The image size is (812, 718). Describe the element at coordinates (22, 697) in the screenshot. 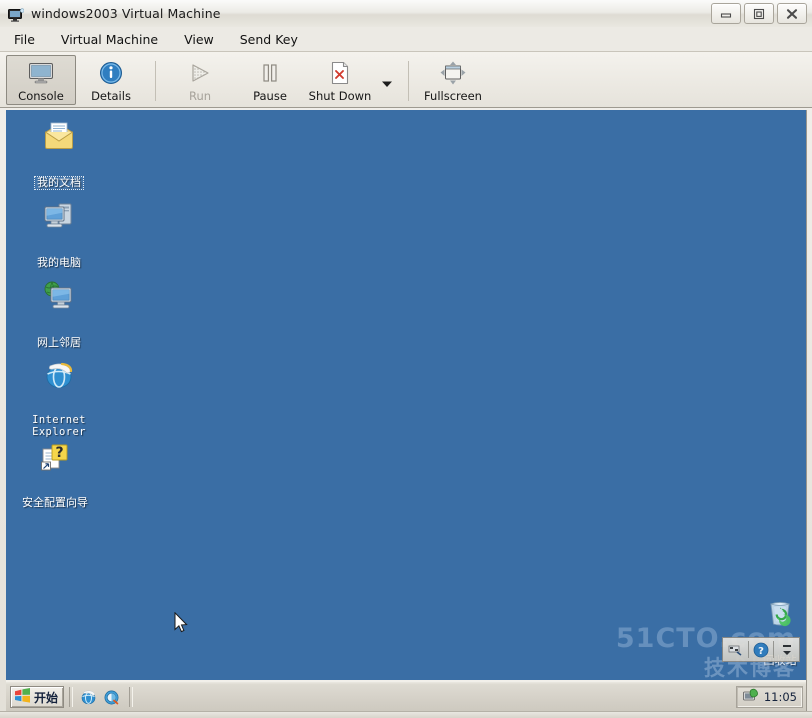

I see `windows-flag-icon` at that location.